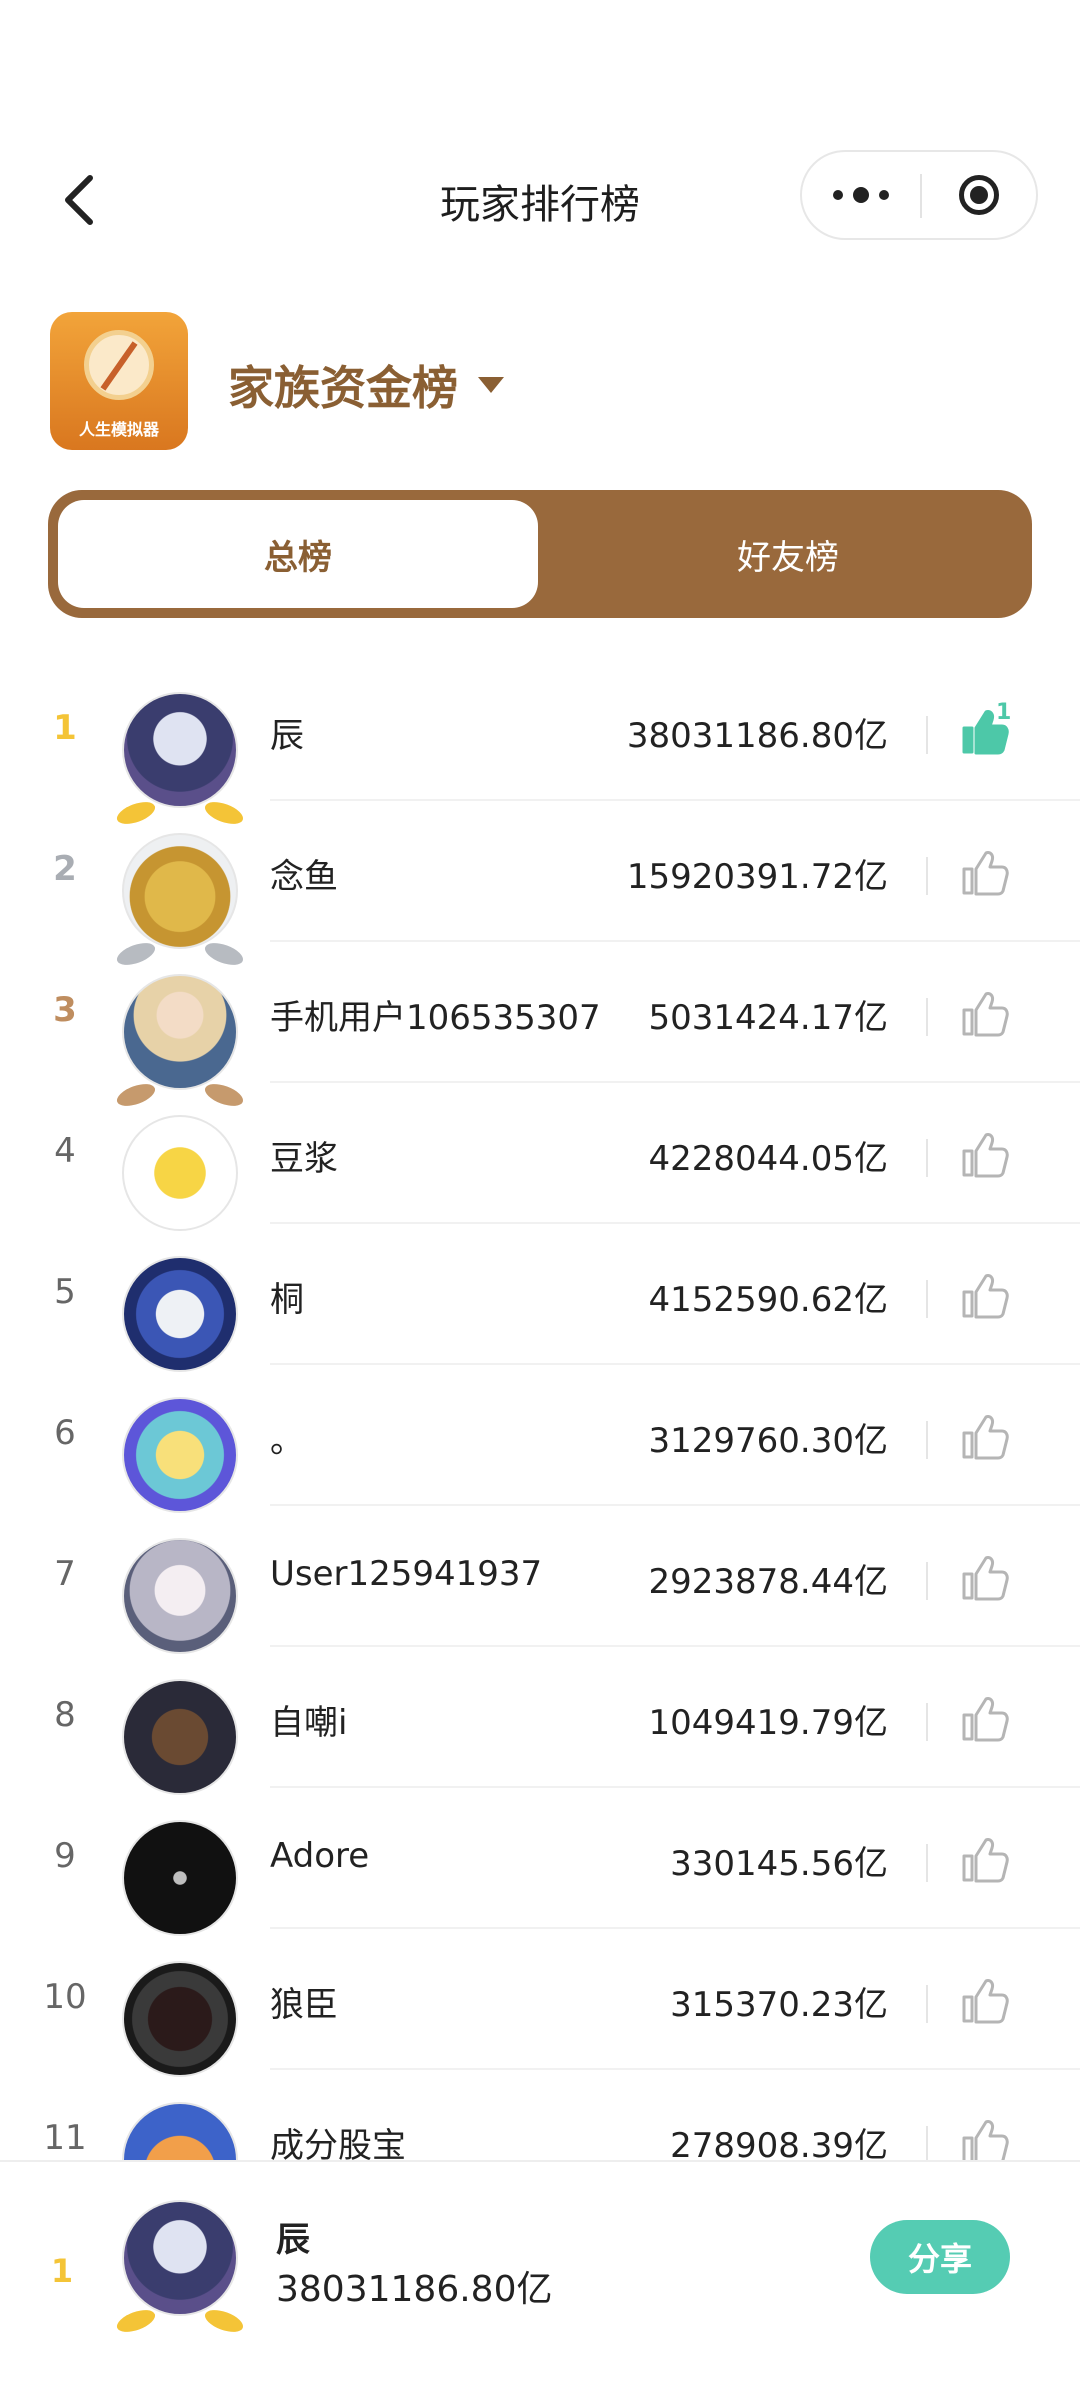  I want to click on my-score: 38031186.80亿, so click(414, 2289).